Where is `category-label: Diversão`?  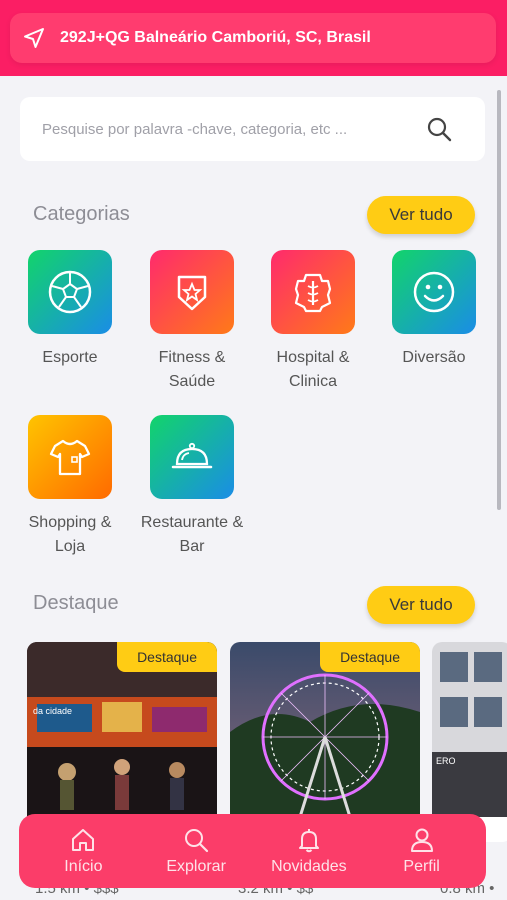
category-label: Diversão is located at coordinates (434, 357).